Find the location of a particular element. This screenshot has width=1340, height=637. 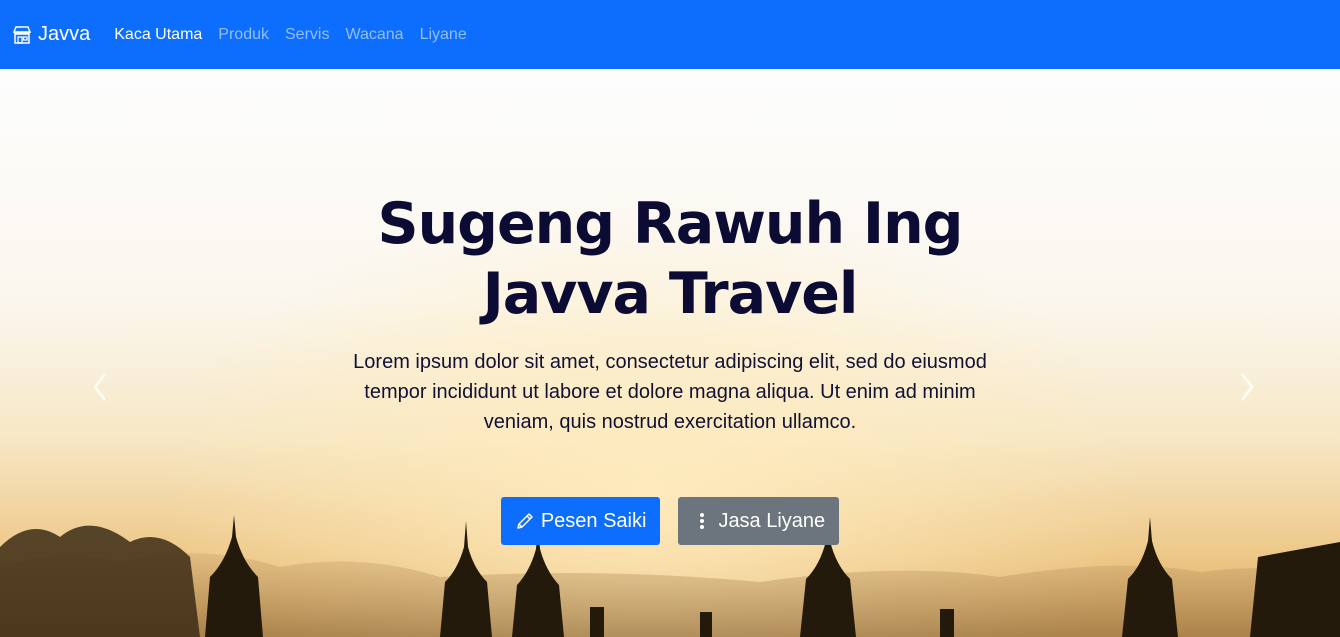

jasa-liyane-button: Jasa Liyane is located at coordinates (759, 521).